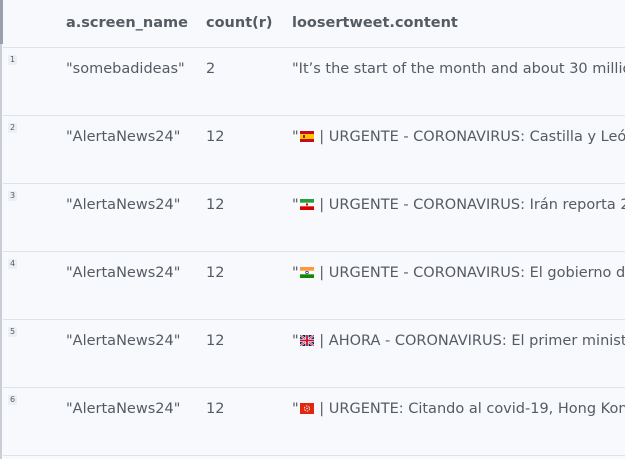 This screenshot has width=625, height=459. What do you see at coordinates (306, 340) in the screenshot?
I see `uk-flag-icon` at bounding box center [306, 340].